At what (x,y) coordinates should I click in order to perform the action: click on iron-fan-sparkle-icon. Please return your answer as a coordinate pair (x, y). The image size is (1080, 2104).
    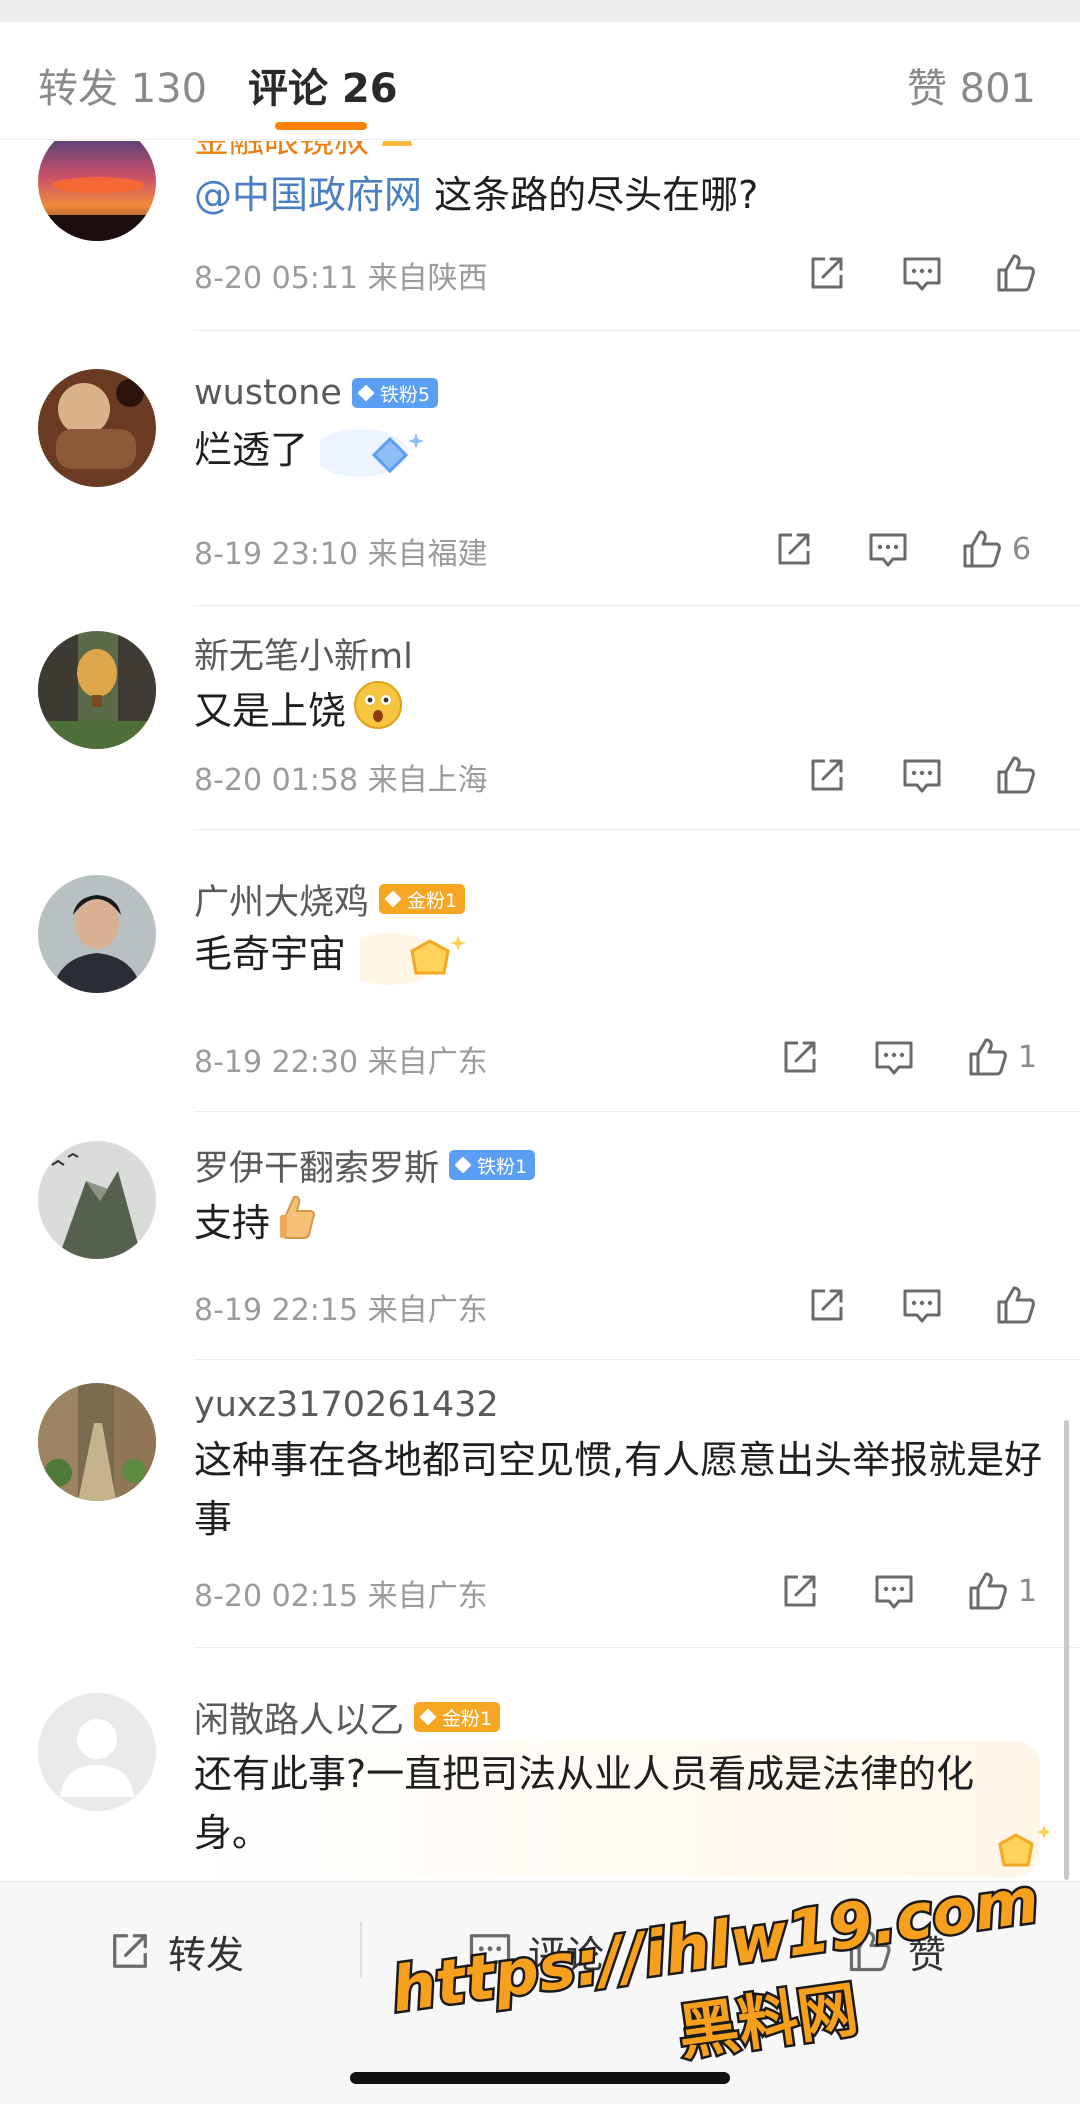
    Looking at the image, I should click on (371, 456).